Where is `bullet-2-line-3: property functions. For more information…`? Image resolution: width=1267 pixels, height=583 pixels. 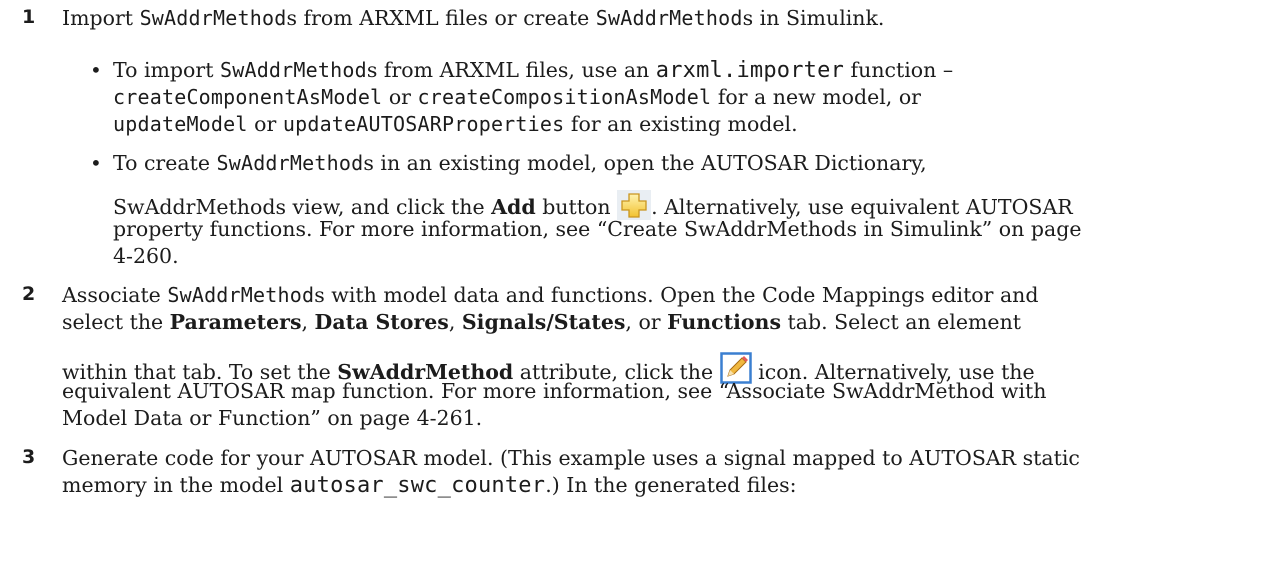
bullet-2-line-3: property functions. For more information… is located at coordinates (597, 229).